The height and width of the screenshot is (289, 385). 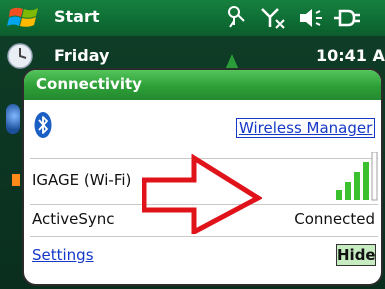 What do you see at coordinates (334, 219) in the screenshot?
I see `activesync-status: Connected` at bounding box center [334, 219].